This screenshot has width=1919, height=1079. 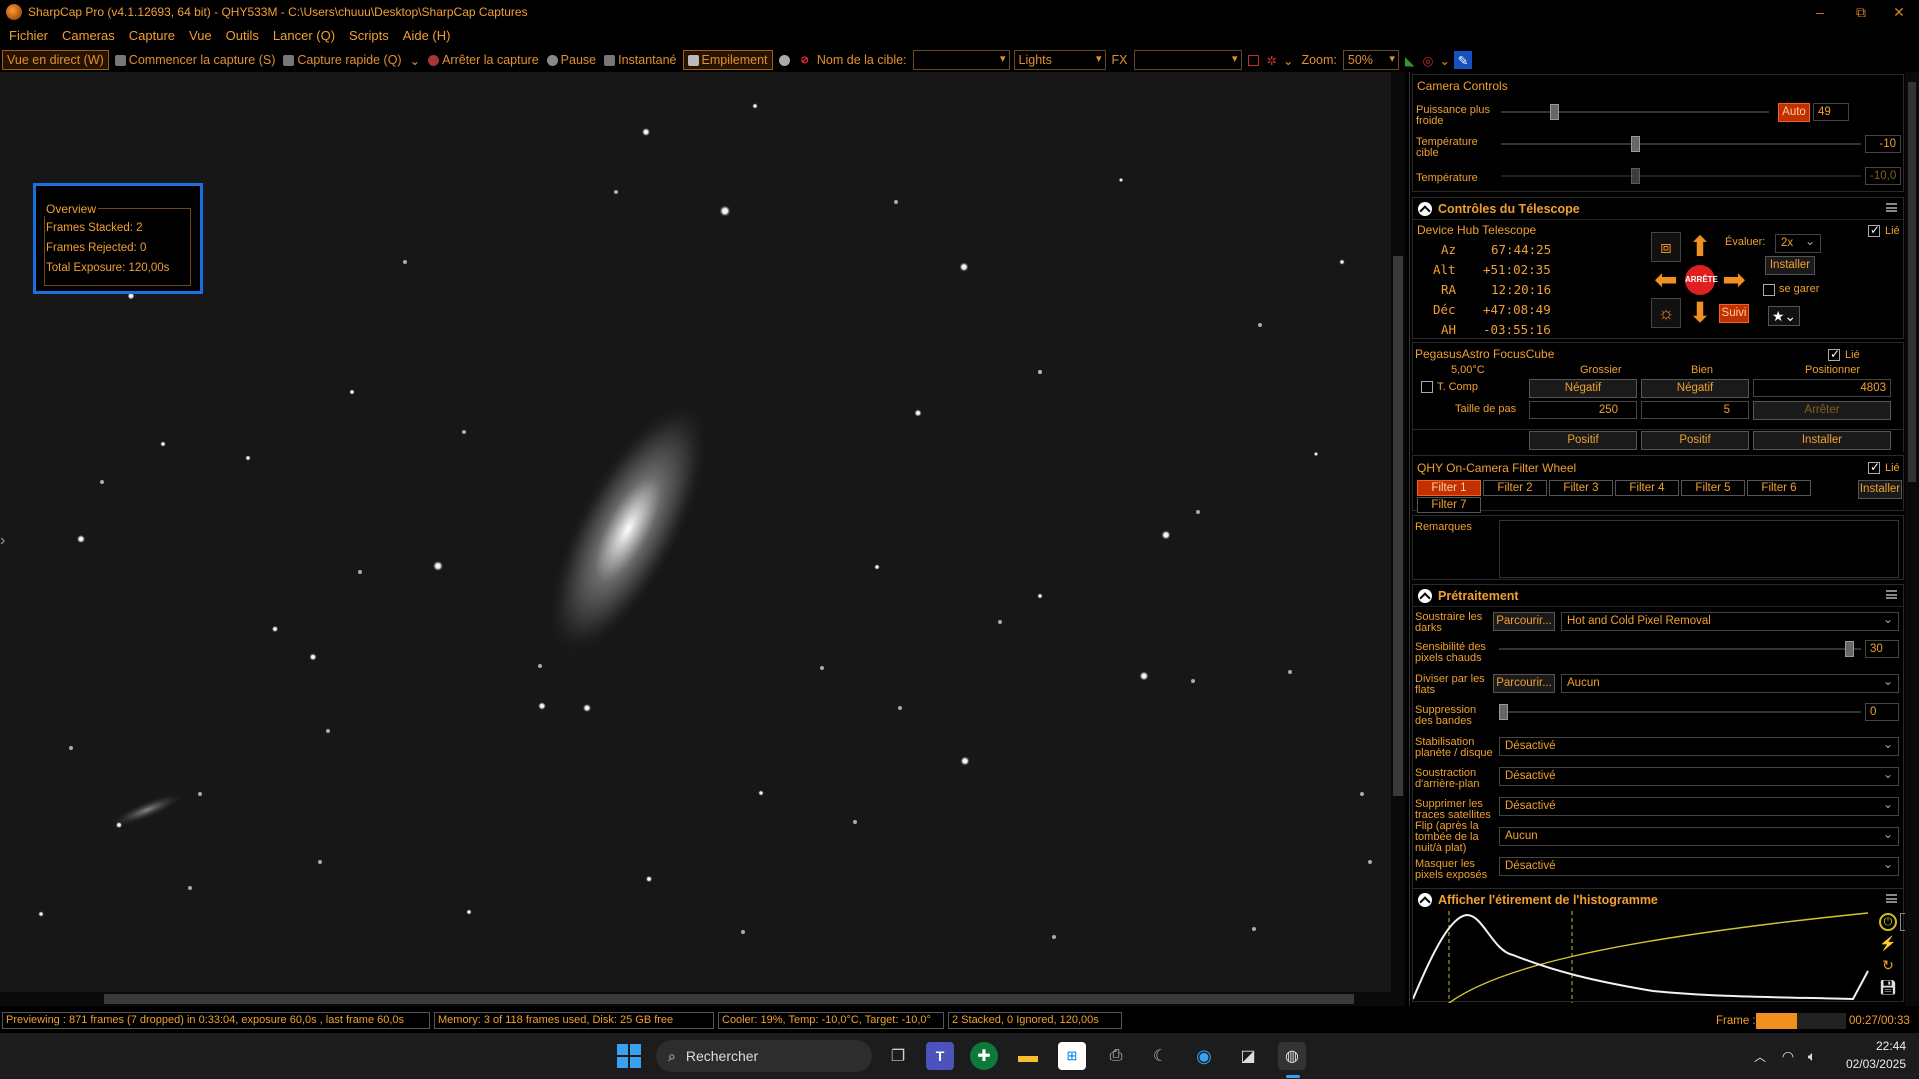 What do you see at coordinates (1880, 489) in the screenshot?
I see `filterwheel-install-button: Installer` at bounding box center [1880, 489].